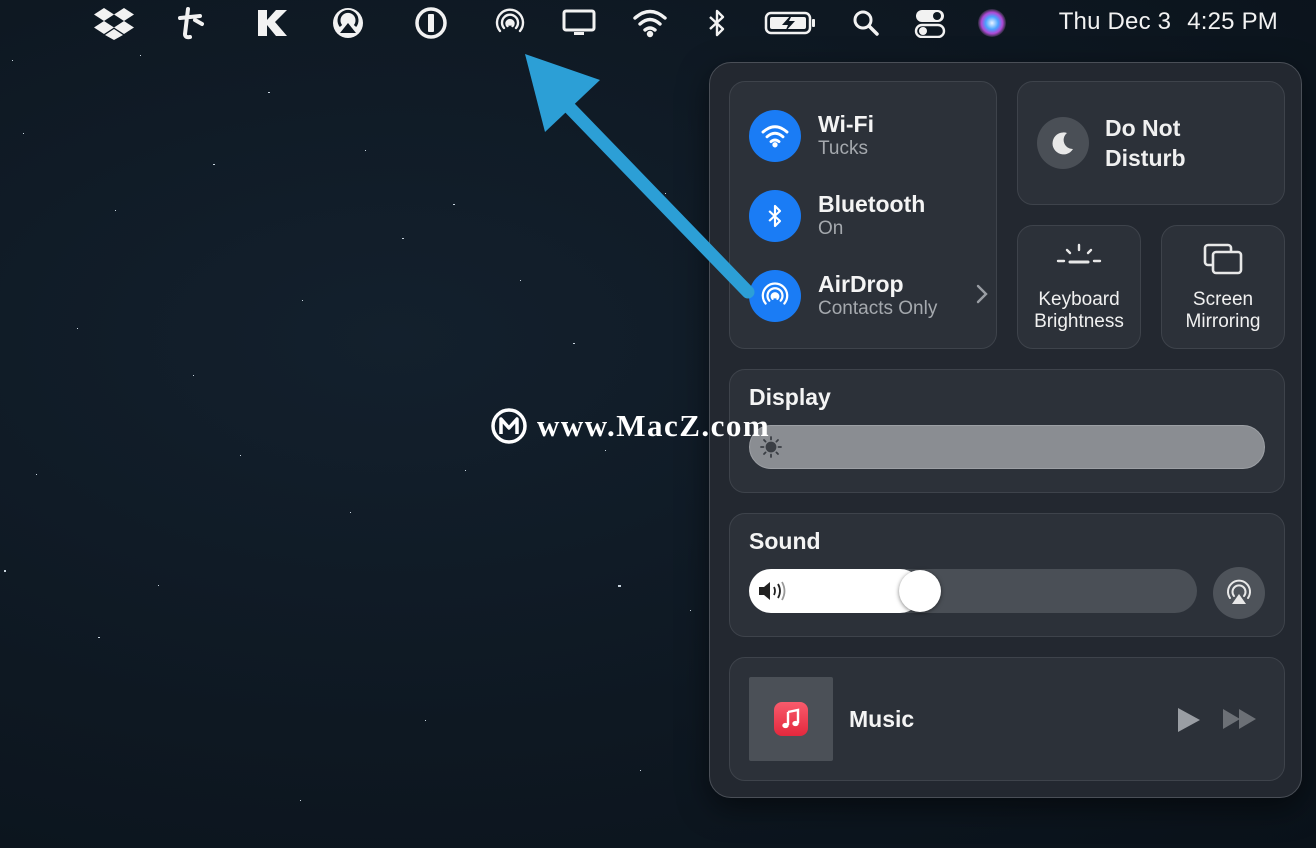  I want to click on screen-mirroring-label-line1: Screen, so click(1223, 299).